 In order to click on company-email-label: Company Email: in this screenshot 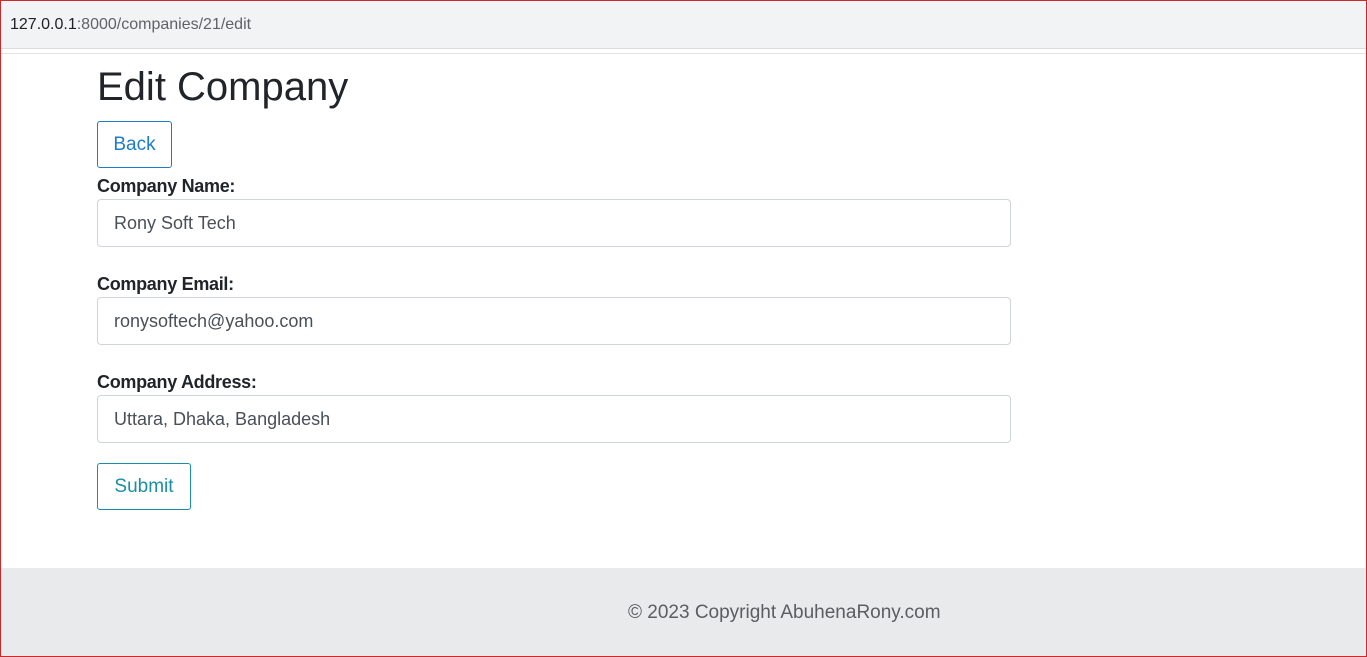, I will do `click(165, 284)`.